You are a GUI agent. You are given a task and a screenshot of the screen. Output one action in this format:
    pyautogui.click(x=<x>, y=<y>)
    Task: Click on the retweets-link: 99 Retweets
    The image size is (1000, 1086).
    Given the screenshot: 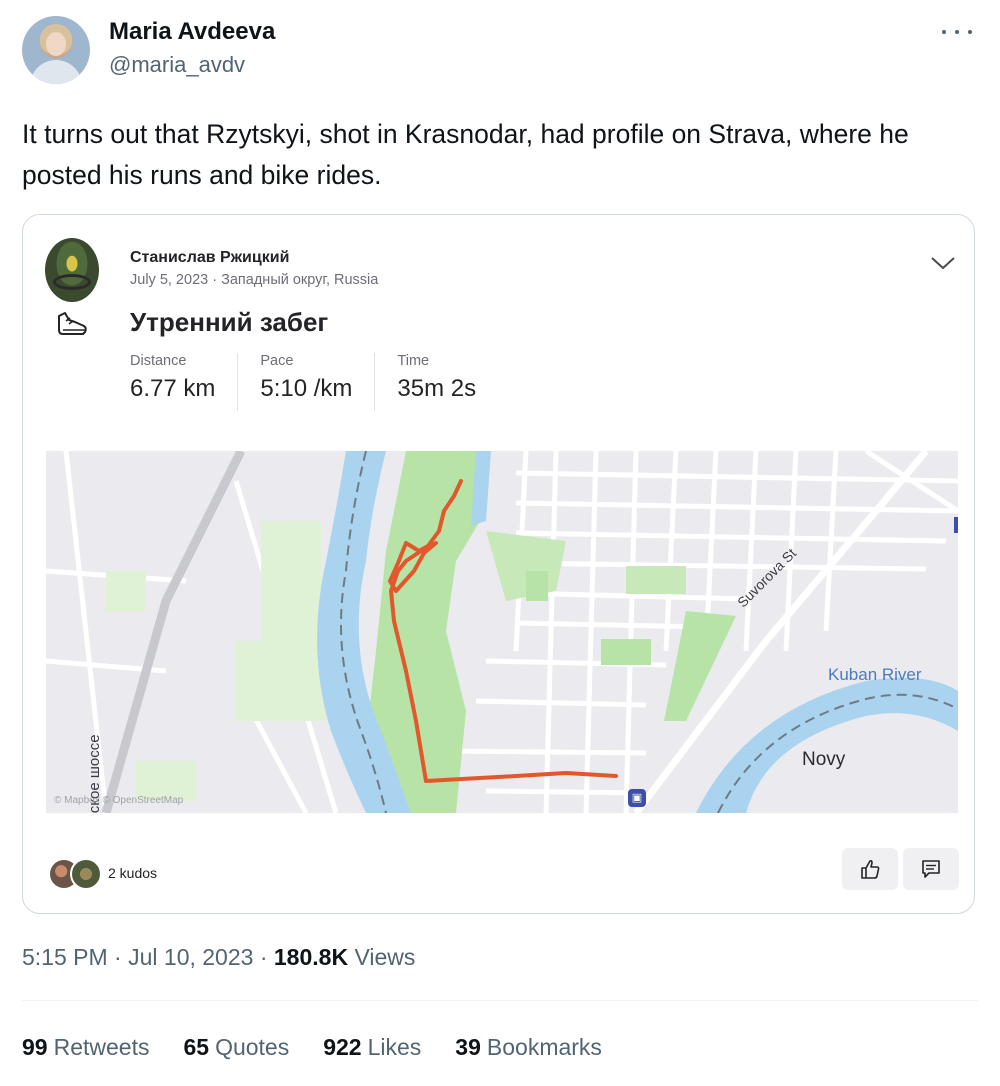 What is the action you would take?
    pyautogui.click(x=85, y=1047)
    